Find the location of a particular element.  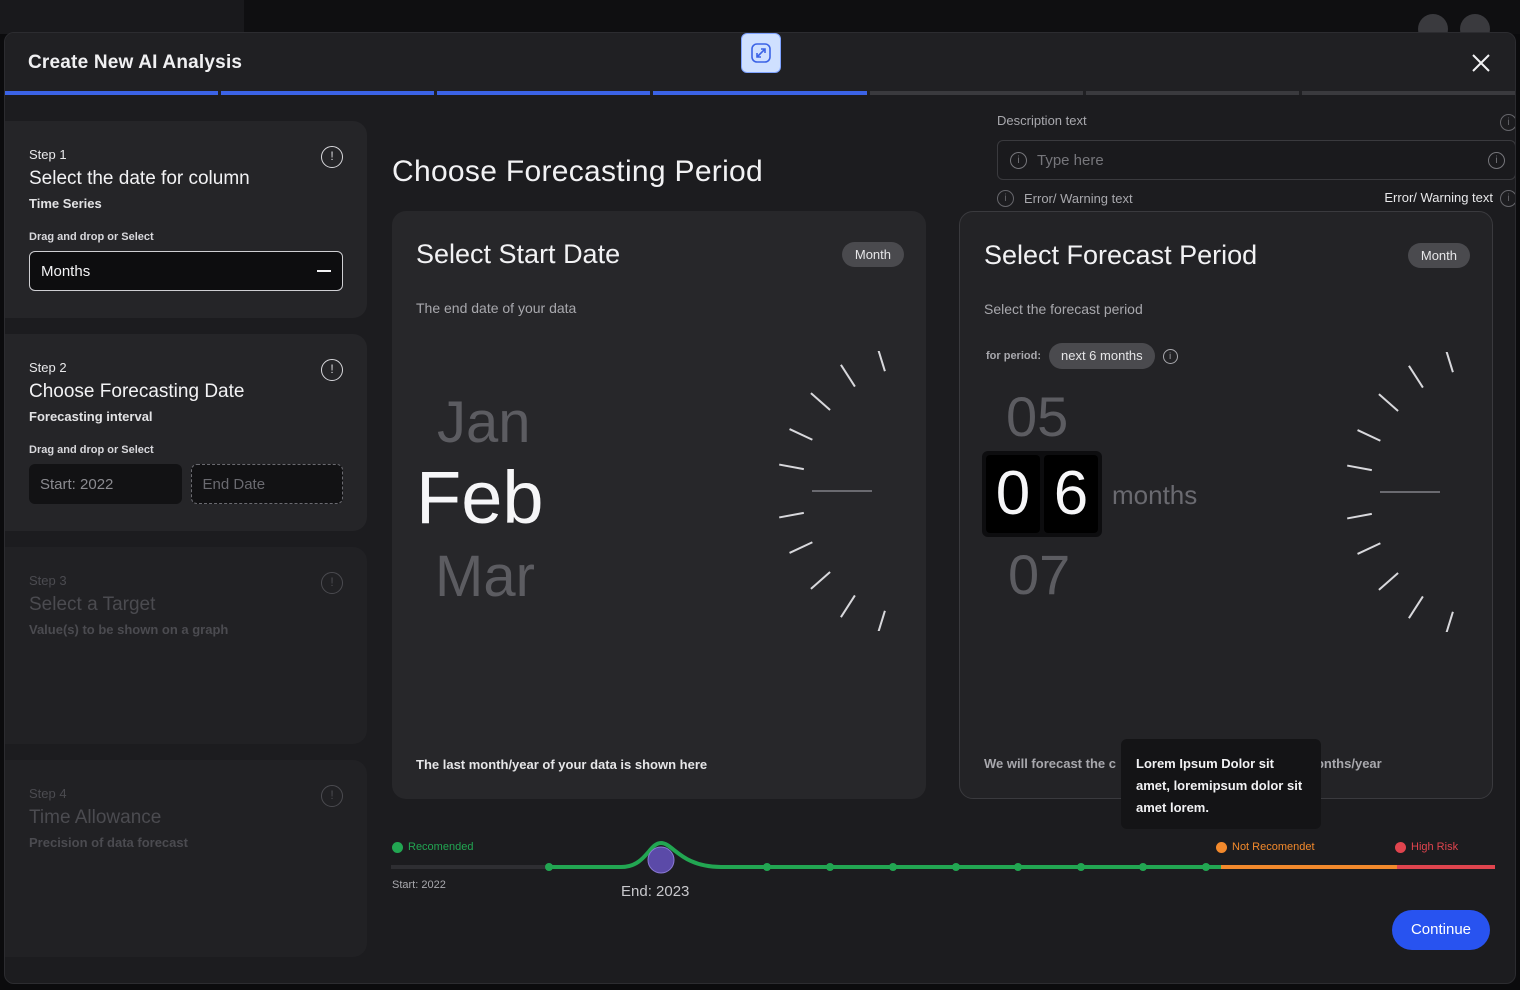

timeline-track is located at coordinates (943, 863).